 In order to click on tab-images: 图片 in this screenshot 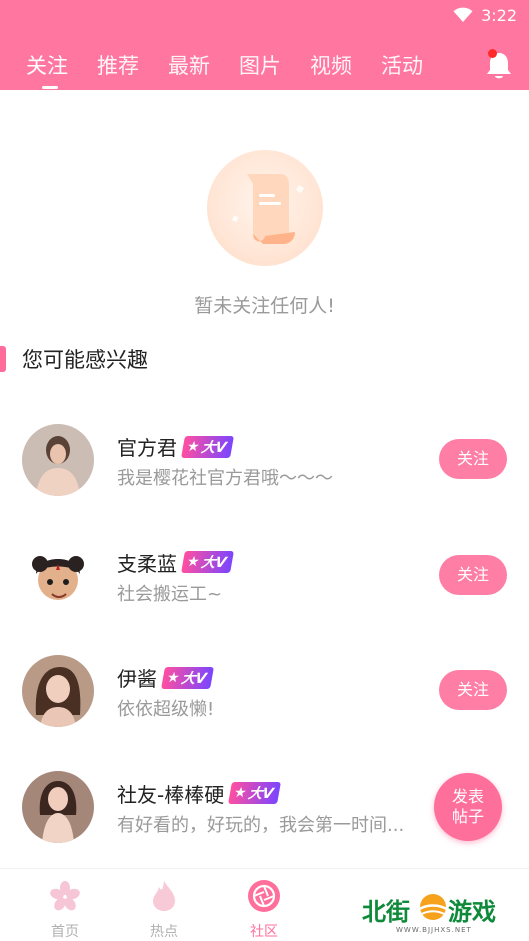, I will do `click(260, 67)`.